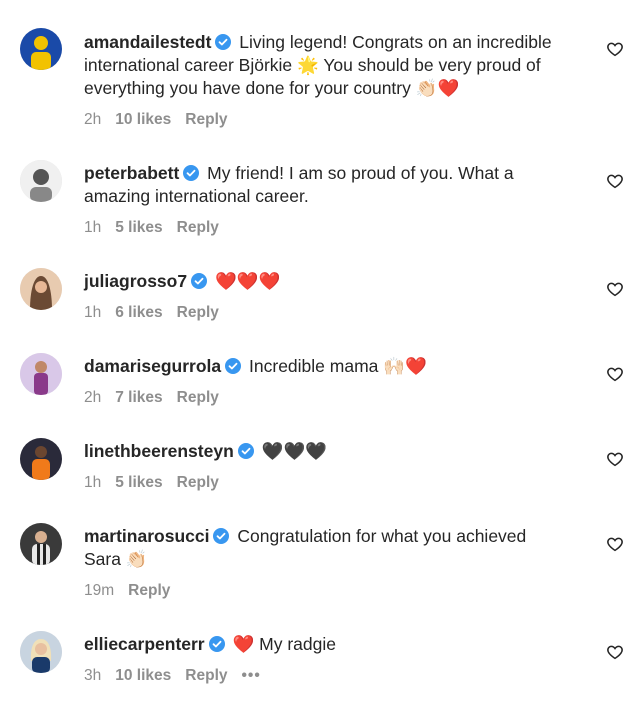  Describe the element at coordinates (144, 644) in the screenshot. I see `username: elliecarpenterr` at that location.